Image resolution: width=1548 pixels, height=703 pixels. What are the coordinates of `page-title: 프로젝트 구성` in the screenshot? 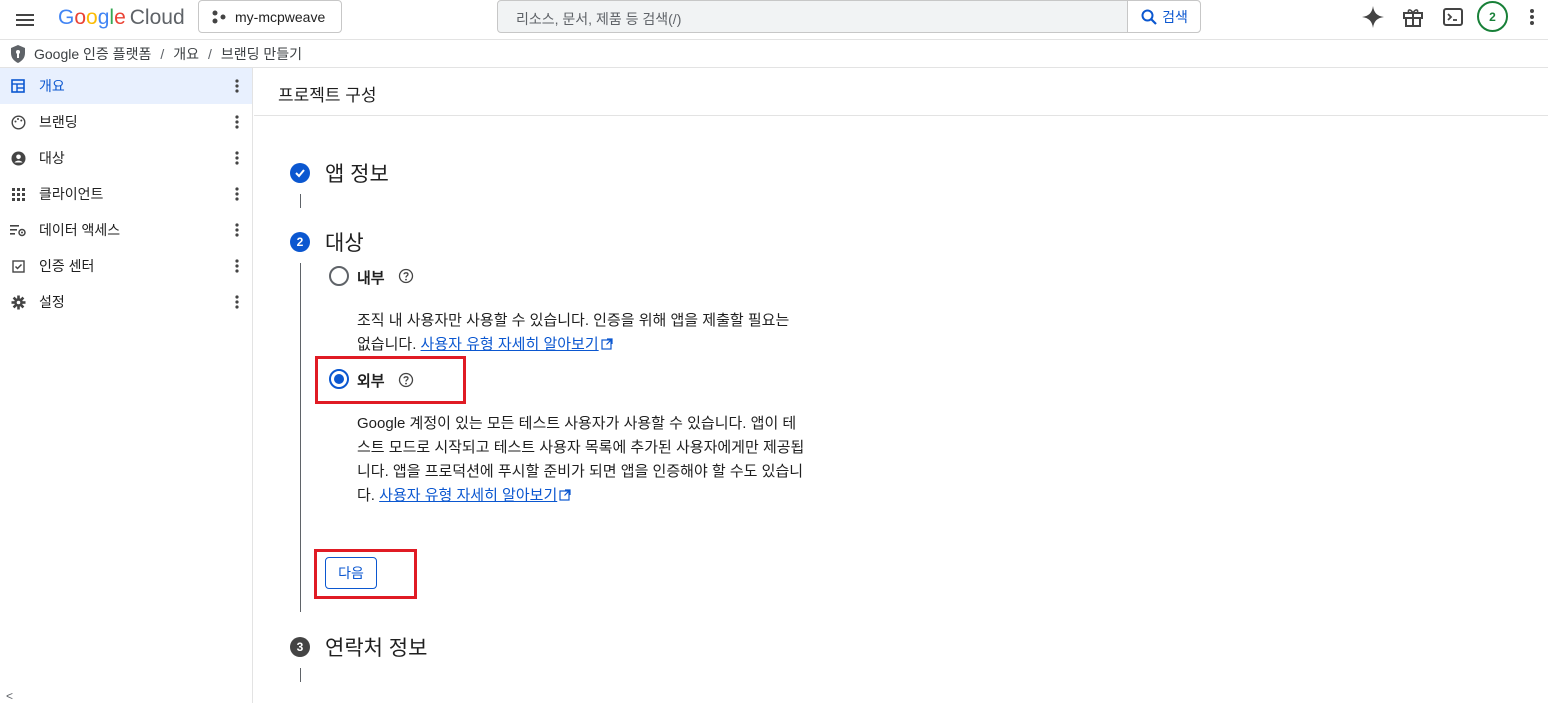 It's located at (327, 95).